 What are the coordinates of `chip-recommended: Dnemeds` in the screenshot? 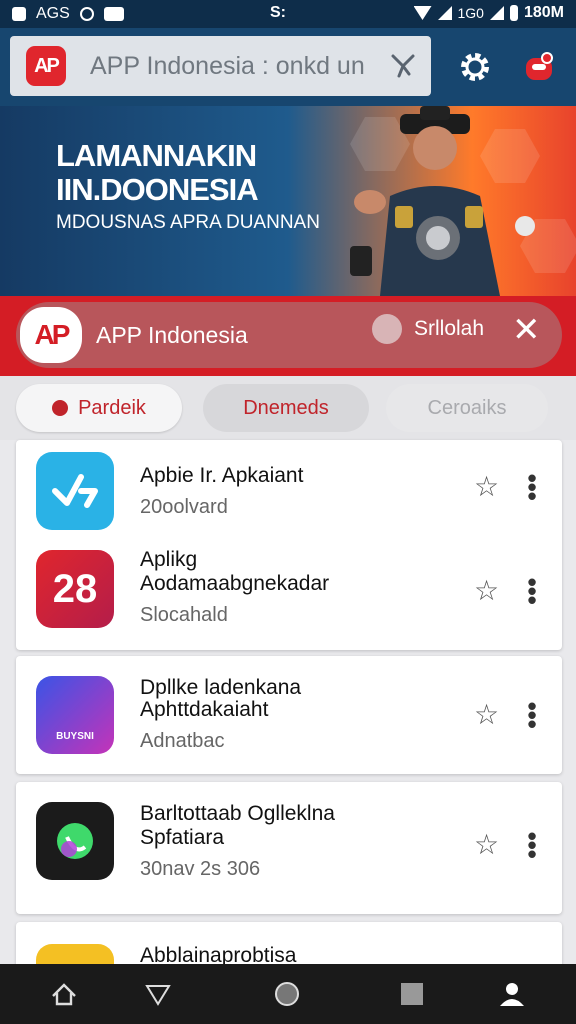 It's located at (286, 408).